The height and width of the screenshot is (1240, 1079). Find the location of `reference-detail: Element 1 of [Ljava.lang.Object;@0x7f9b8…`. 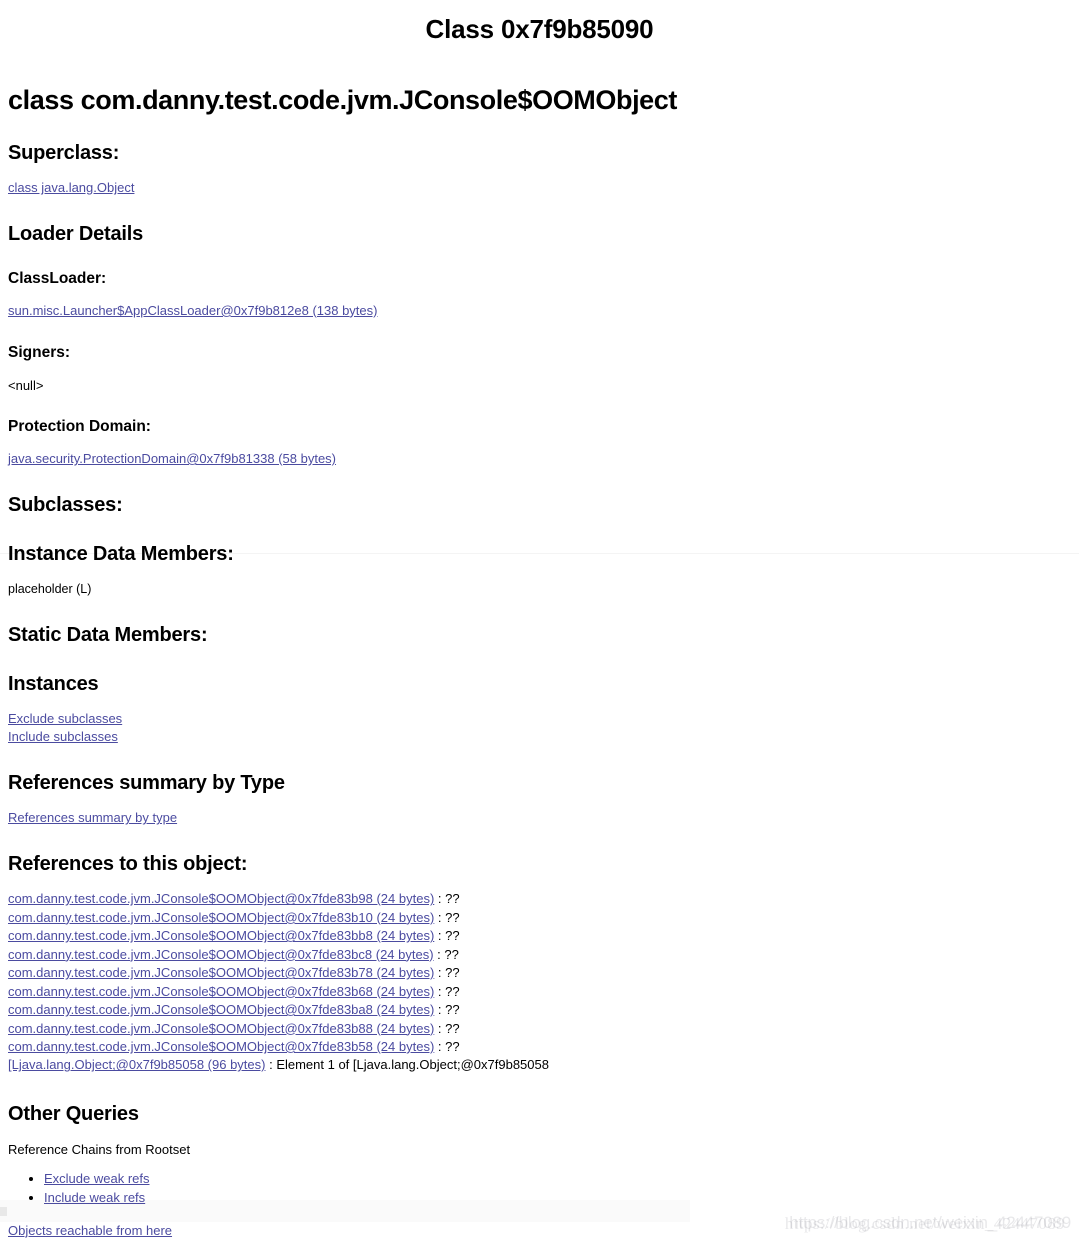

reference-detail: Element 1 of [Ljava.lang.Object;@0x7f9b8… is located at coordinates (412, 1065).